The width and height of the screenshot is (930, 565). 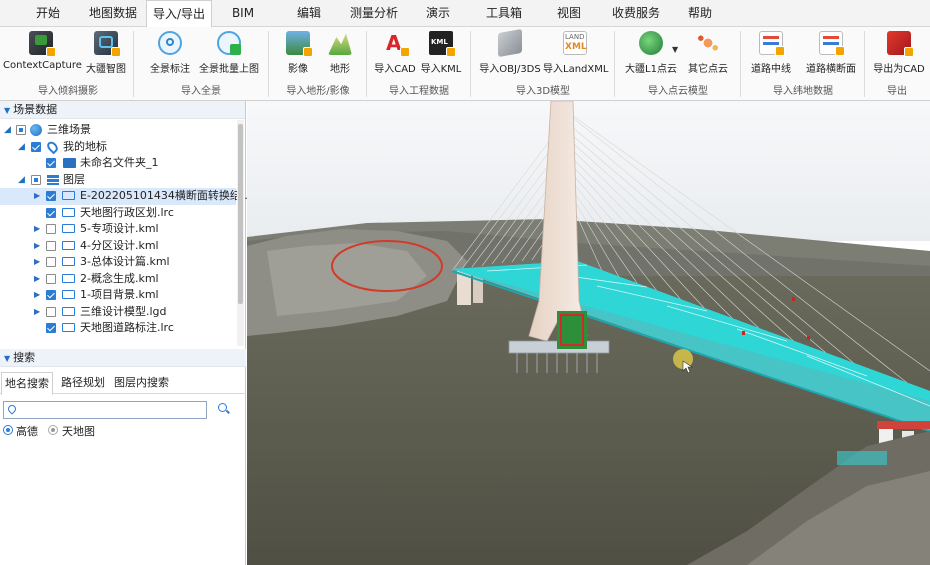 What do you see at coordinates (118, 147) in the screenshot?
I see `tree-item-my-landmarks: ◢ 我的地标` at bounding box center [118, 147].